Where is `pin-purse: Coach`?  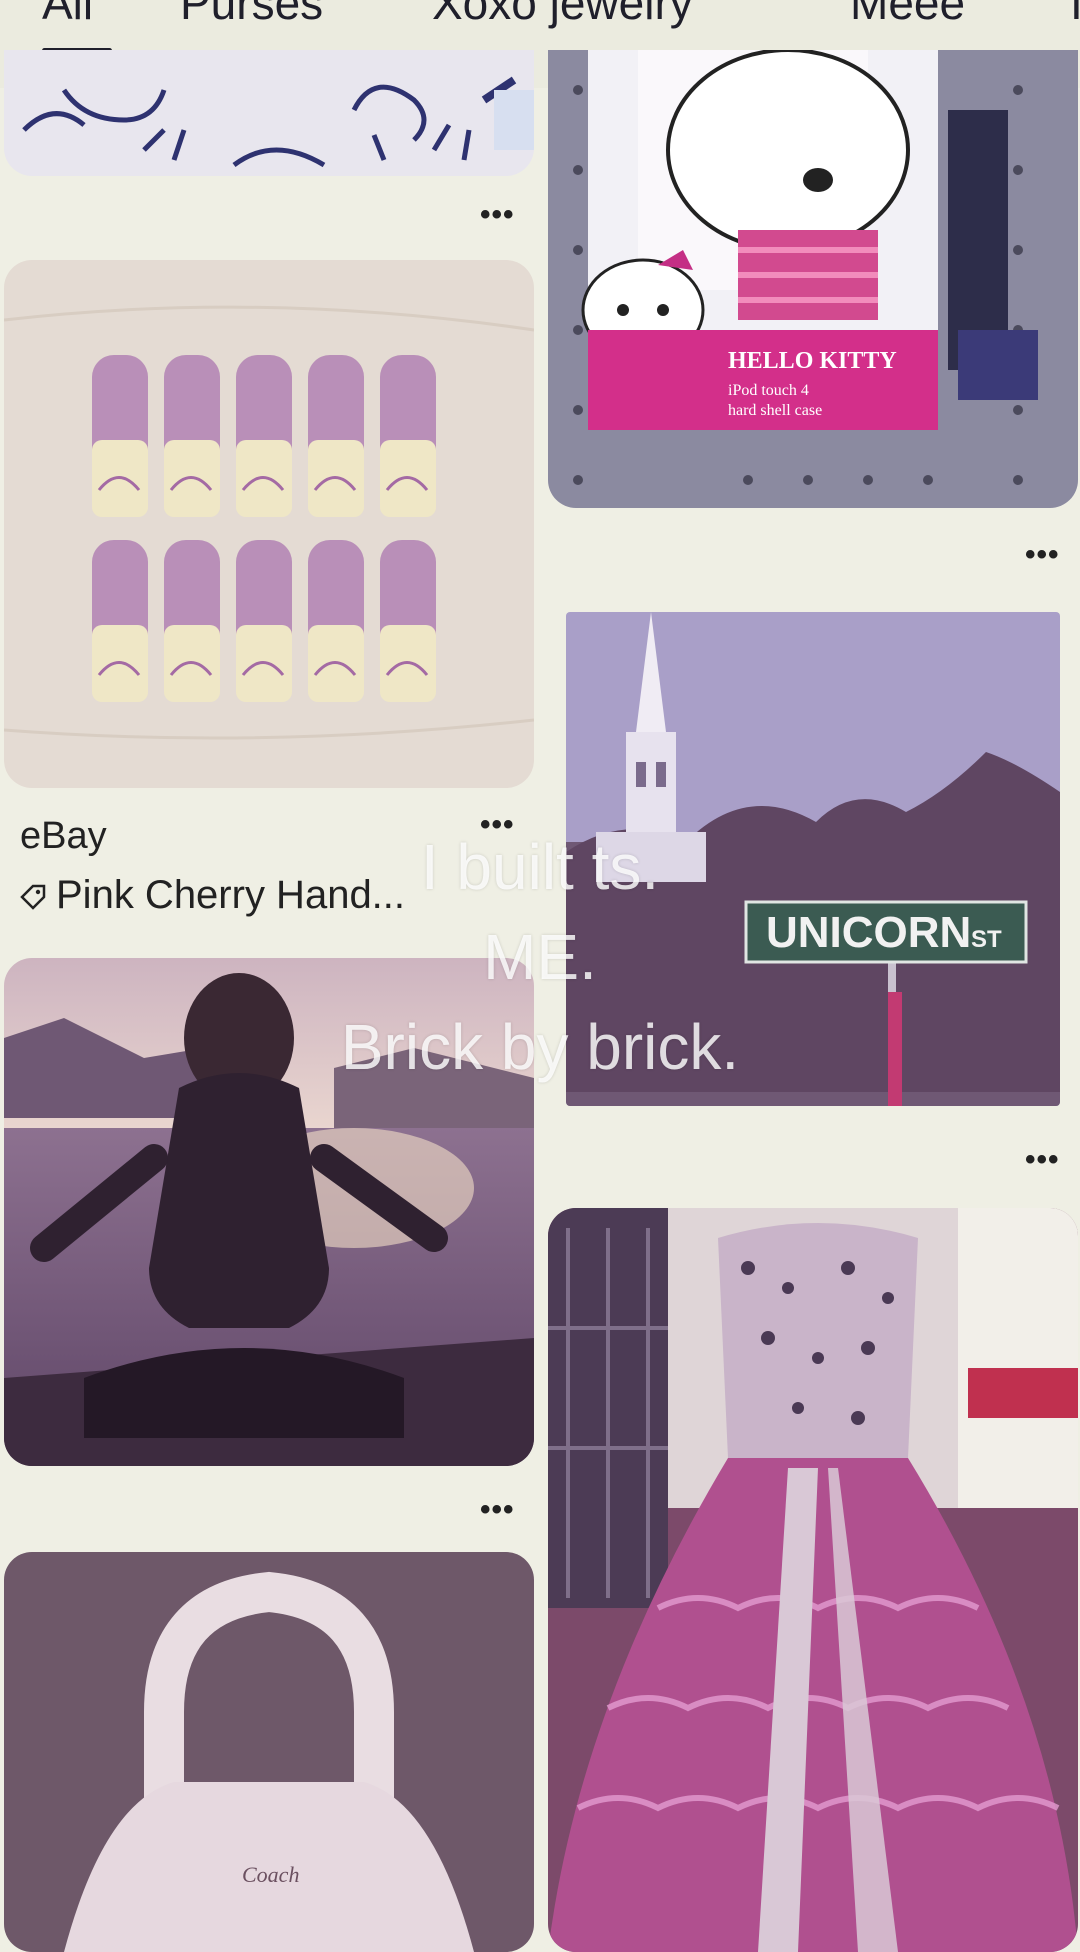
pin-purse: Coach is located at coordinates (269, 1752).